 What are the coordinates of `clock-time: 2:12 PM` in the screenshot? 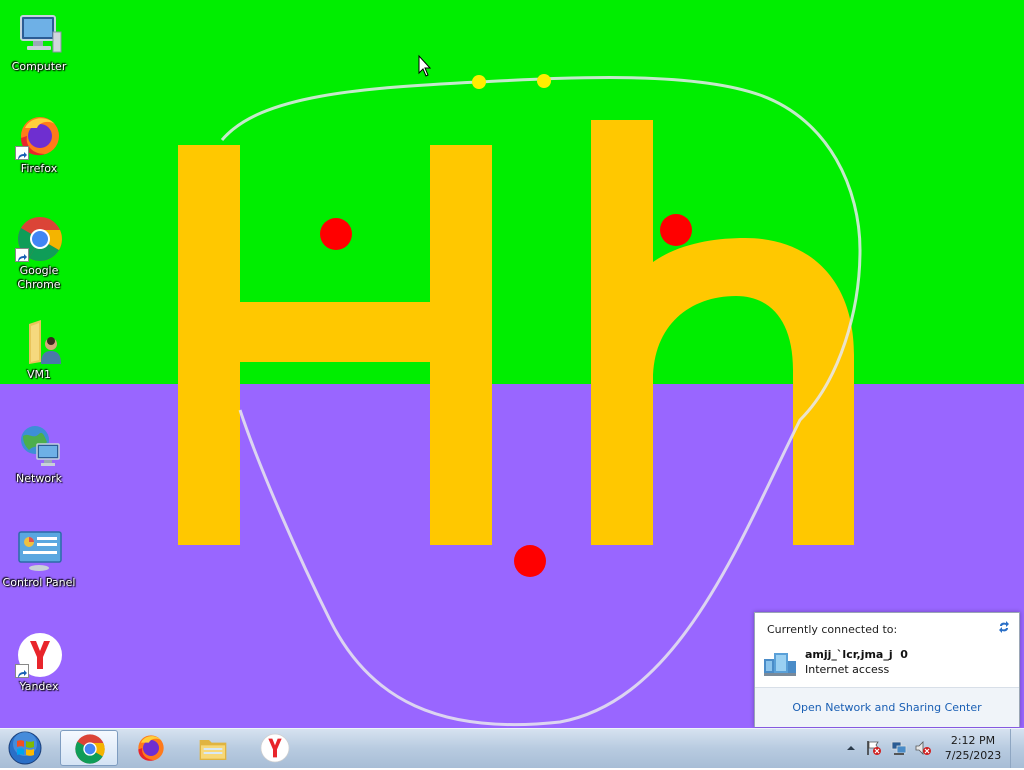 It's located at (973, 740).